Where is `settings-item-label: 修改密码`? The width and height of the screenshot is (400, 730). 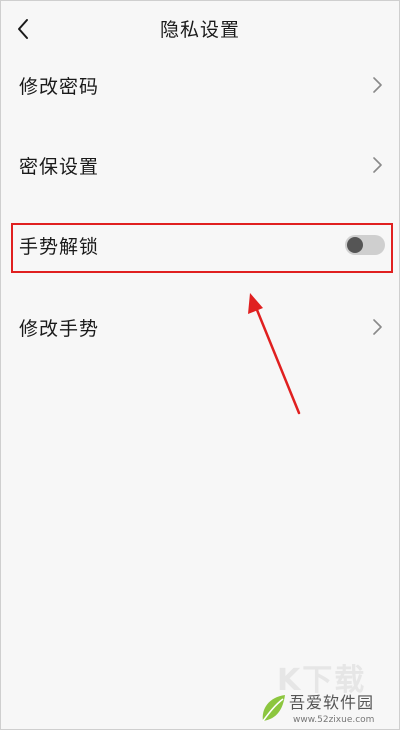 settings-item-label: 修改密码 is located at coordinates (59, 86).